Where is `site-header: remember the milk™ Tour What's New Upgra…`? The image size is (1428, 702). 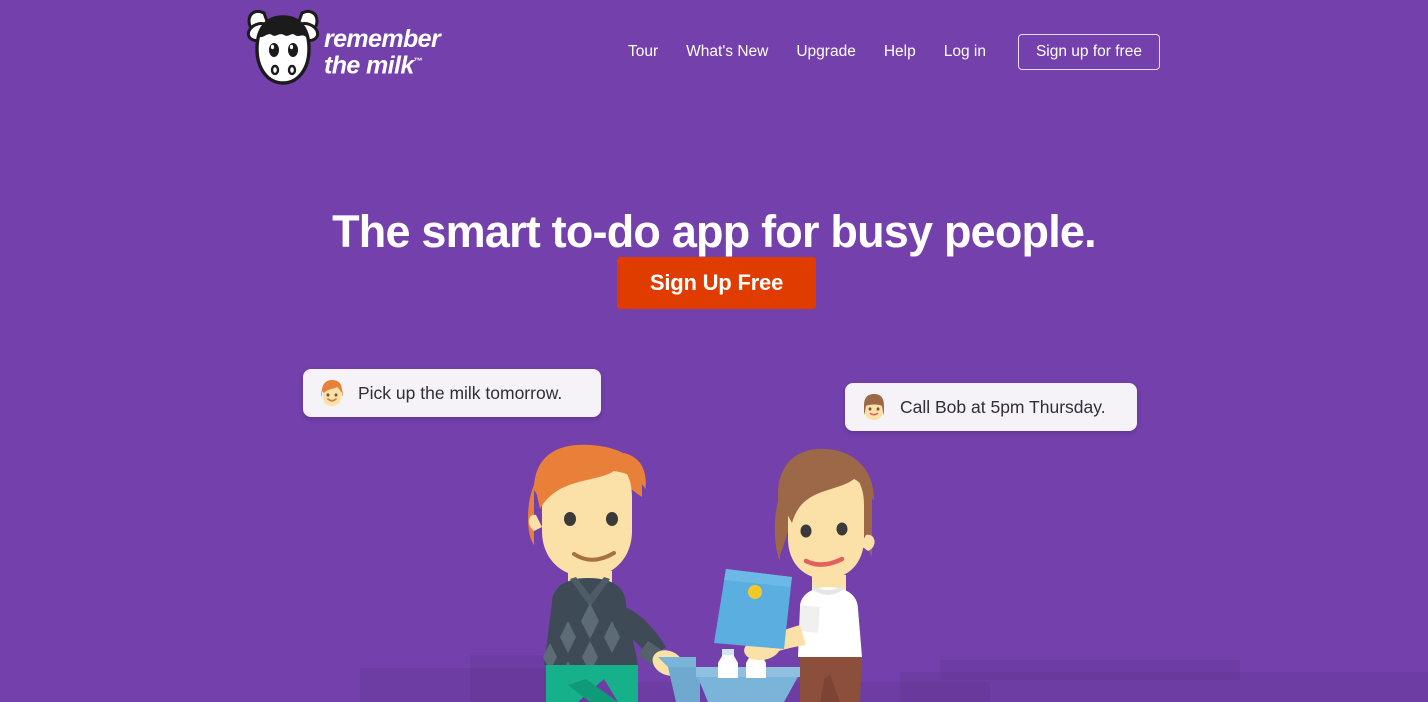 site-header: remember the milk™ Tour What's New Upgra… is located at coordinates (714, 50).